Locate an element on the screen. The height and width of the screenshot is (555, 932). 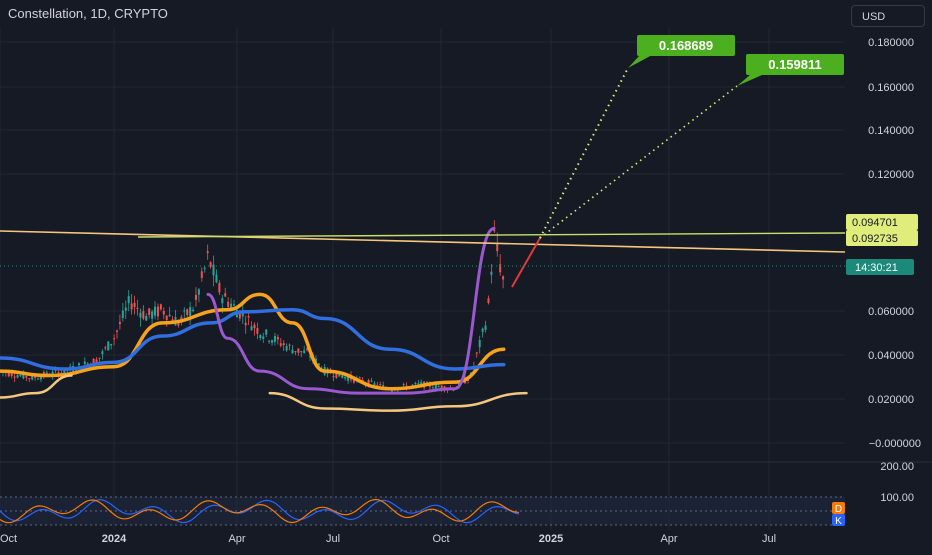
x-tick-label: Jul is located at coordinates (769, 539).